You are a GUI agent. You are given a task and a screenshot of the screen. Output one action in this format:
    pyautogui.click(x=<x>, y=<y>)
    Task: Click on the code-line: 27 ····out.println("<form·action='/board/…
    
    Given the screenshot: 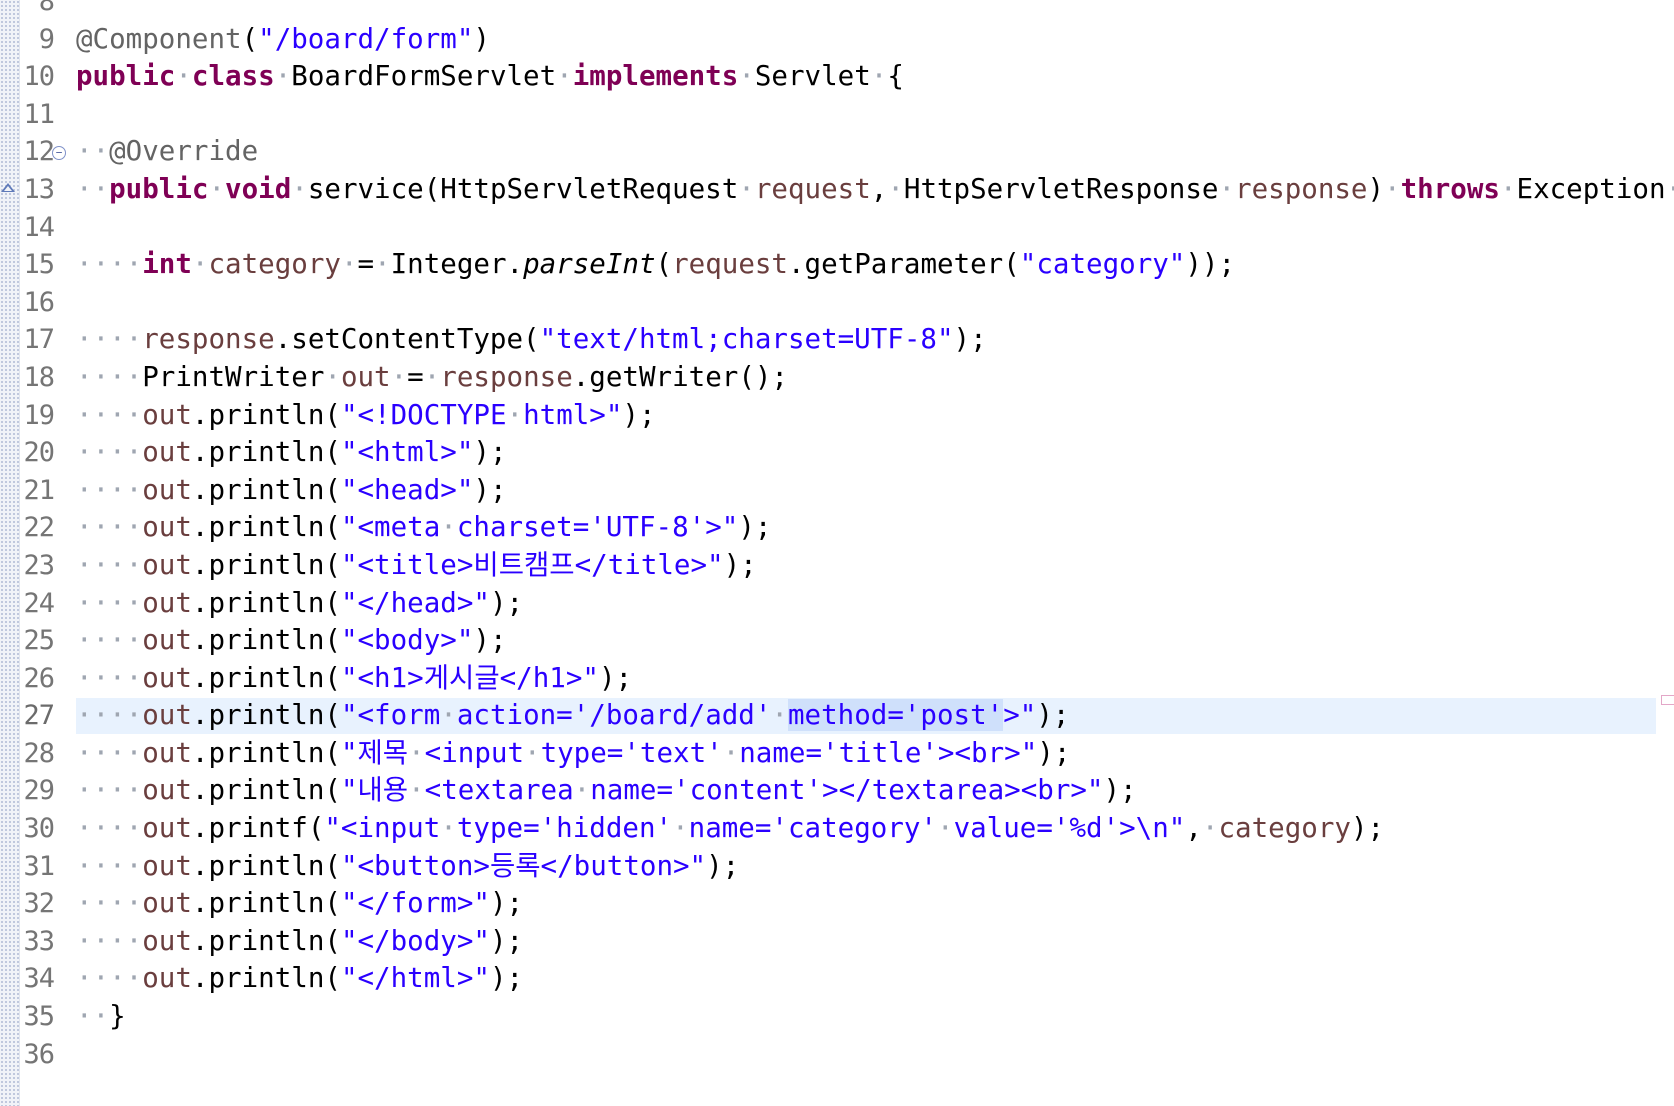 What is the action you would take?
    pyautogui.click(x=837, y=715)
    